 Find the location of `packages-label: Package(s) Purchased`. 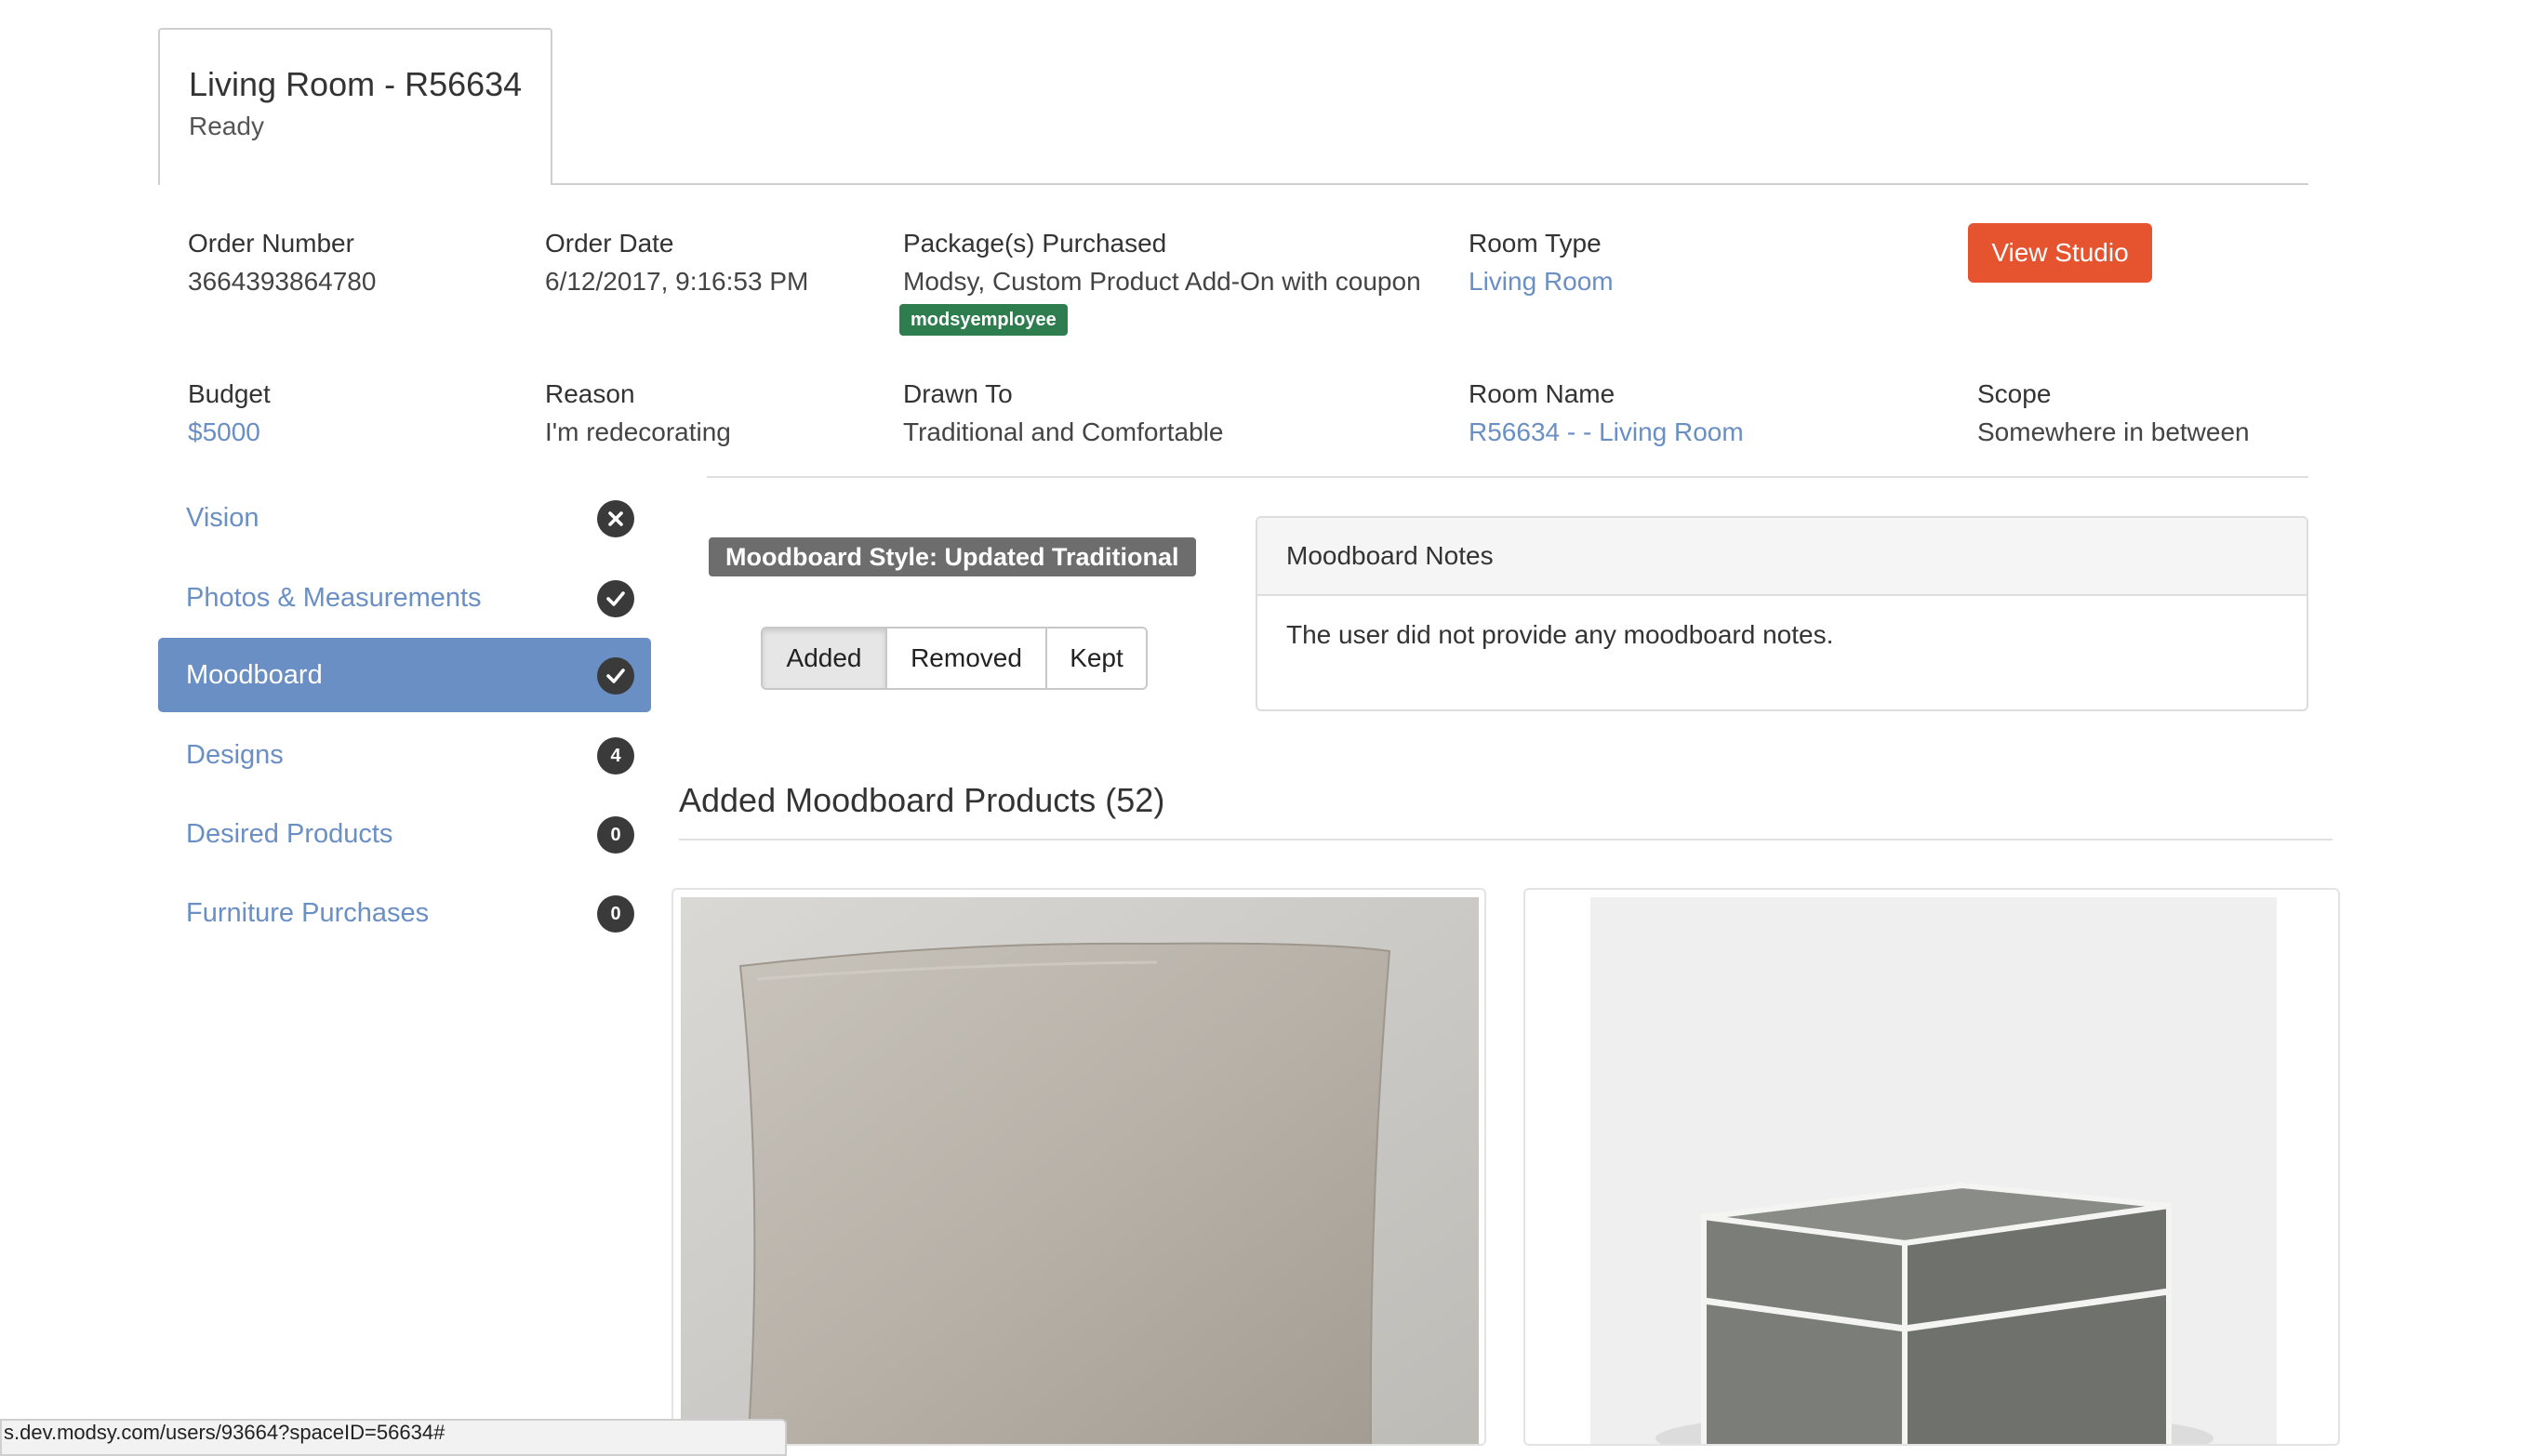

packages-label: Package(s) Purchased is located at coordinates (1035, 243).